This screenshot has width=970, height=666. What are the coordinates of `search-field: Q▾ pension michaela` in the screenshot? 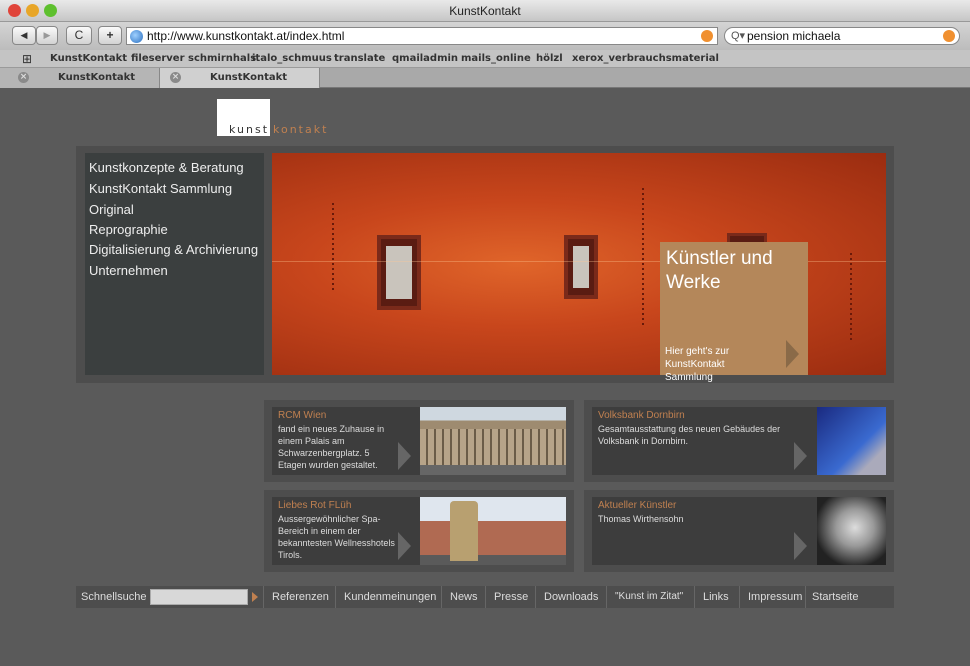 It's located at (842, 36).